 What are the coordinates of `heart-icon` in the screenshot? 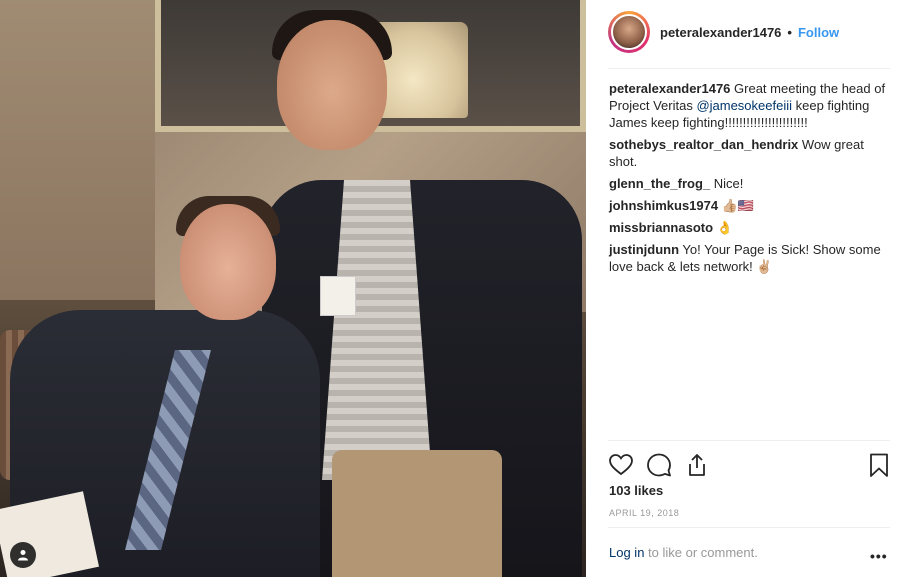 It's located at (621, 465).